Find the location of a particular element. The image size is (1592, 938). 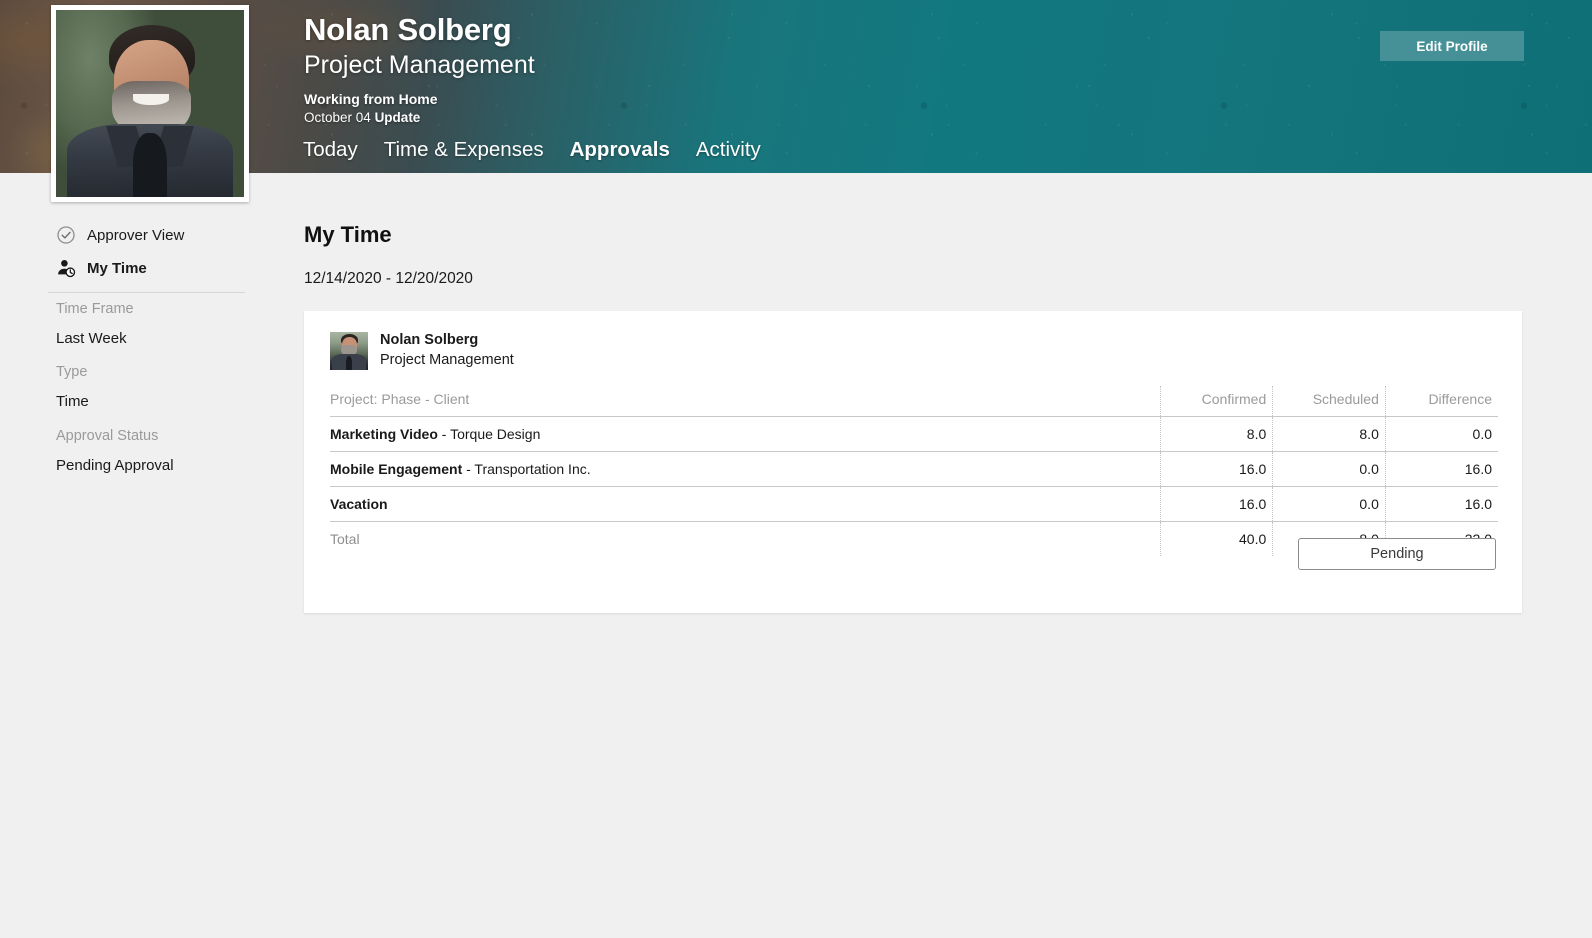

main-nav-tabs: Today Time & Expenses Approvals Activity is located at coordinates (532, 150).